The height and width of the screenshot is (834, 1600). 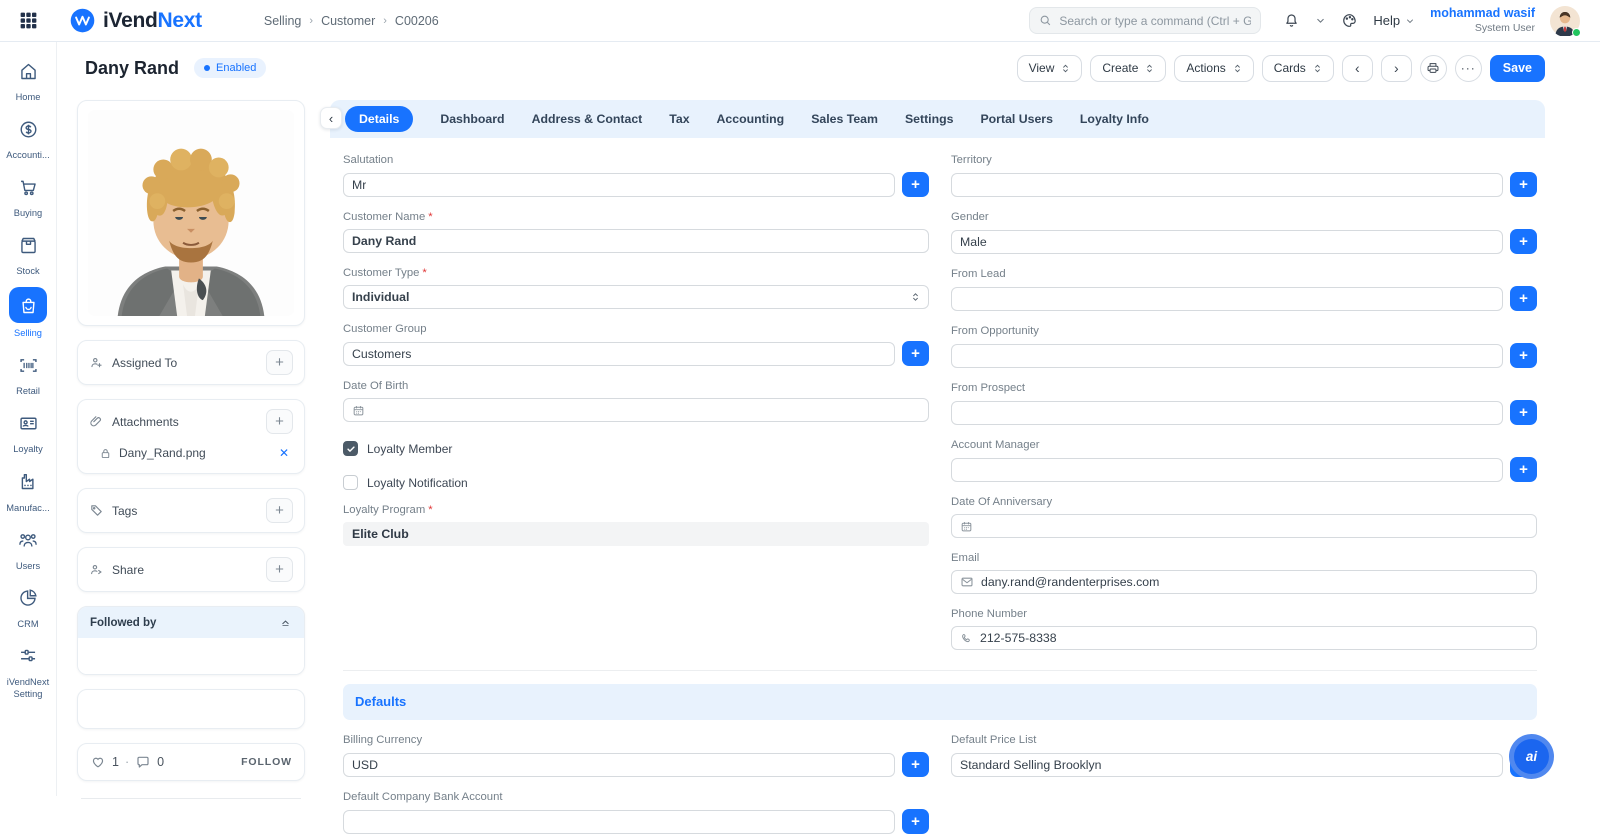 I want to click on gender-input: Male, so click(x=1227, y=242).